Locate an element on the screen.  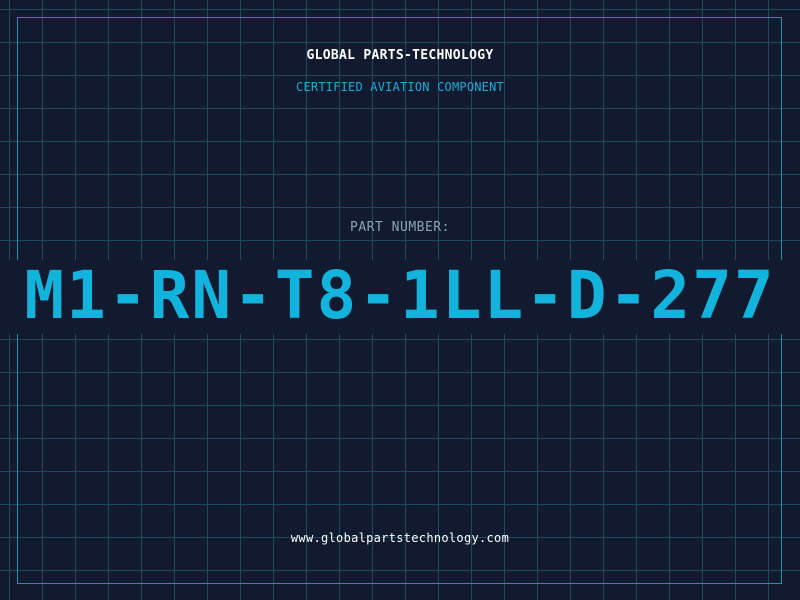
part-number-label: PART NUMBER: is located at coordinates (400, 227).